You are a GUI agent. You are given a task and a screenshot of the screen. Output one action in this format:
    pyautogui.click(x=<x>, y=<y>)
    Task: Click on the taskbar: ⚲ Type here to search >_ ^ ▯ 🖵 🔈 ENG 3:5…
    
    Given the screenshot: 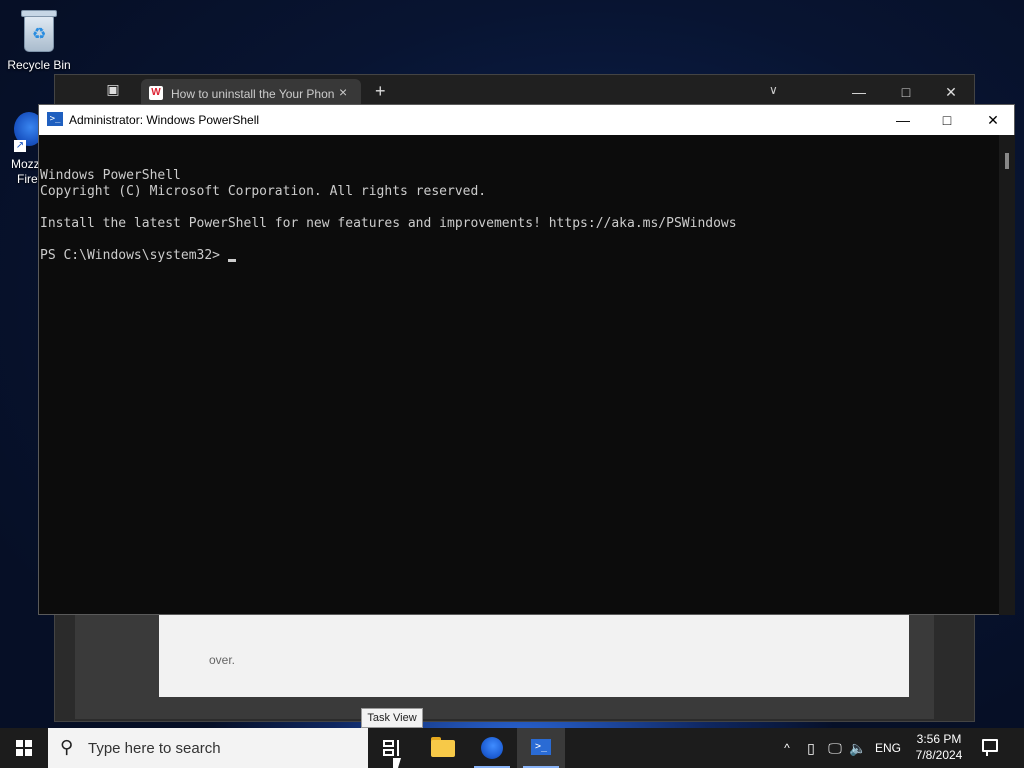 What is the action you would take?
    pyautogui.click(x=512, y=748)
    